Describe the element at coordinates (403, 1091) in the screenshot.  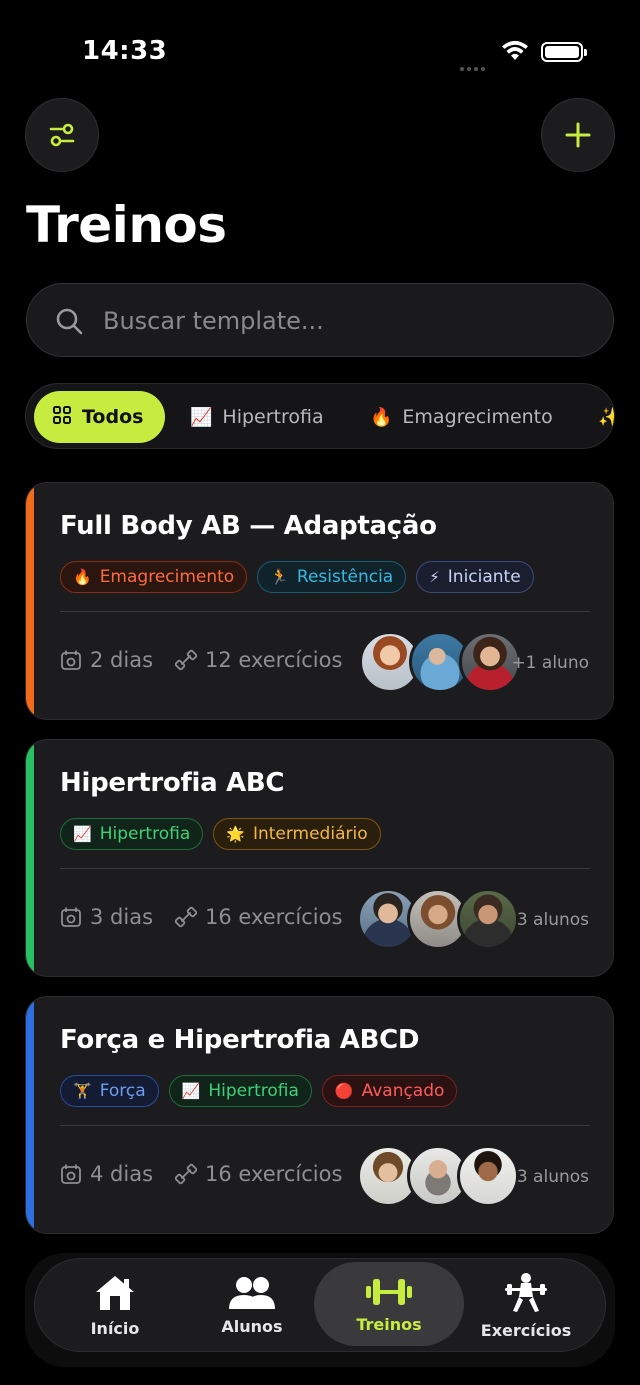
I see `tag-label: Avançado` at that location.